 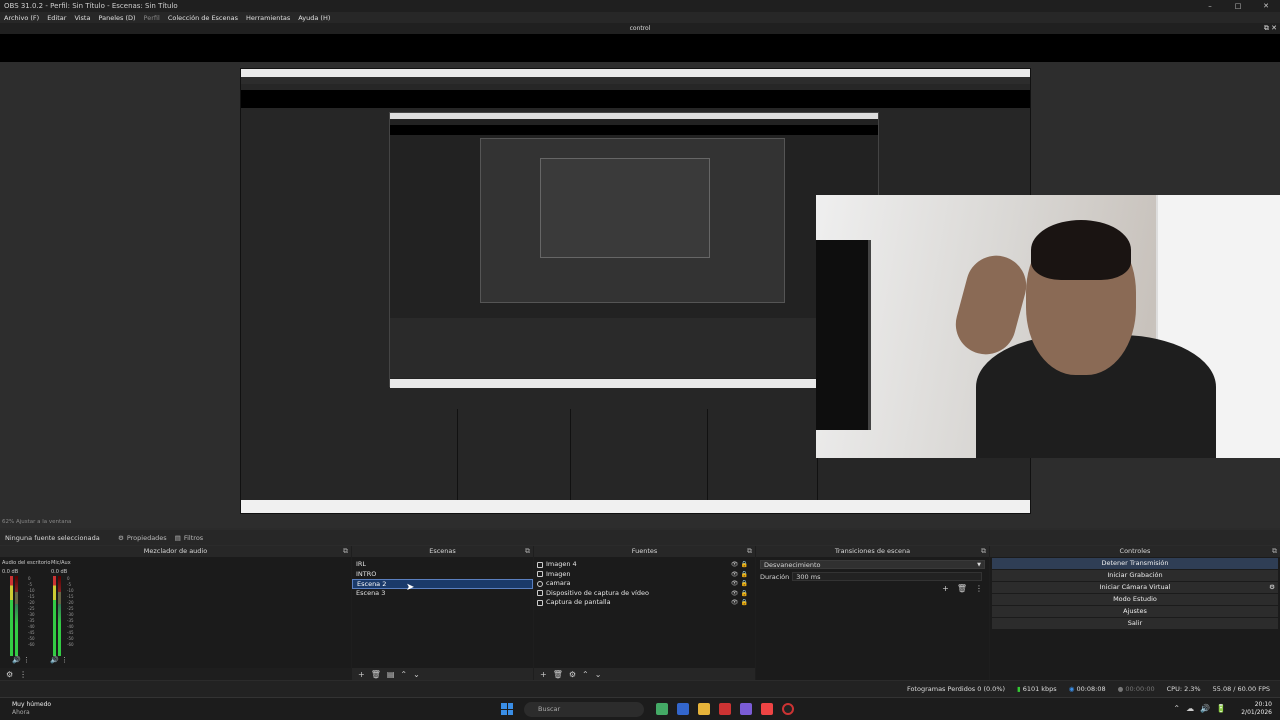 I want to click on menu-archivo: Archivo (F), so click(x=21, y=18).